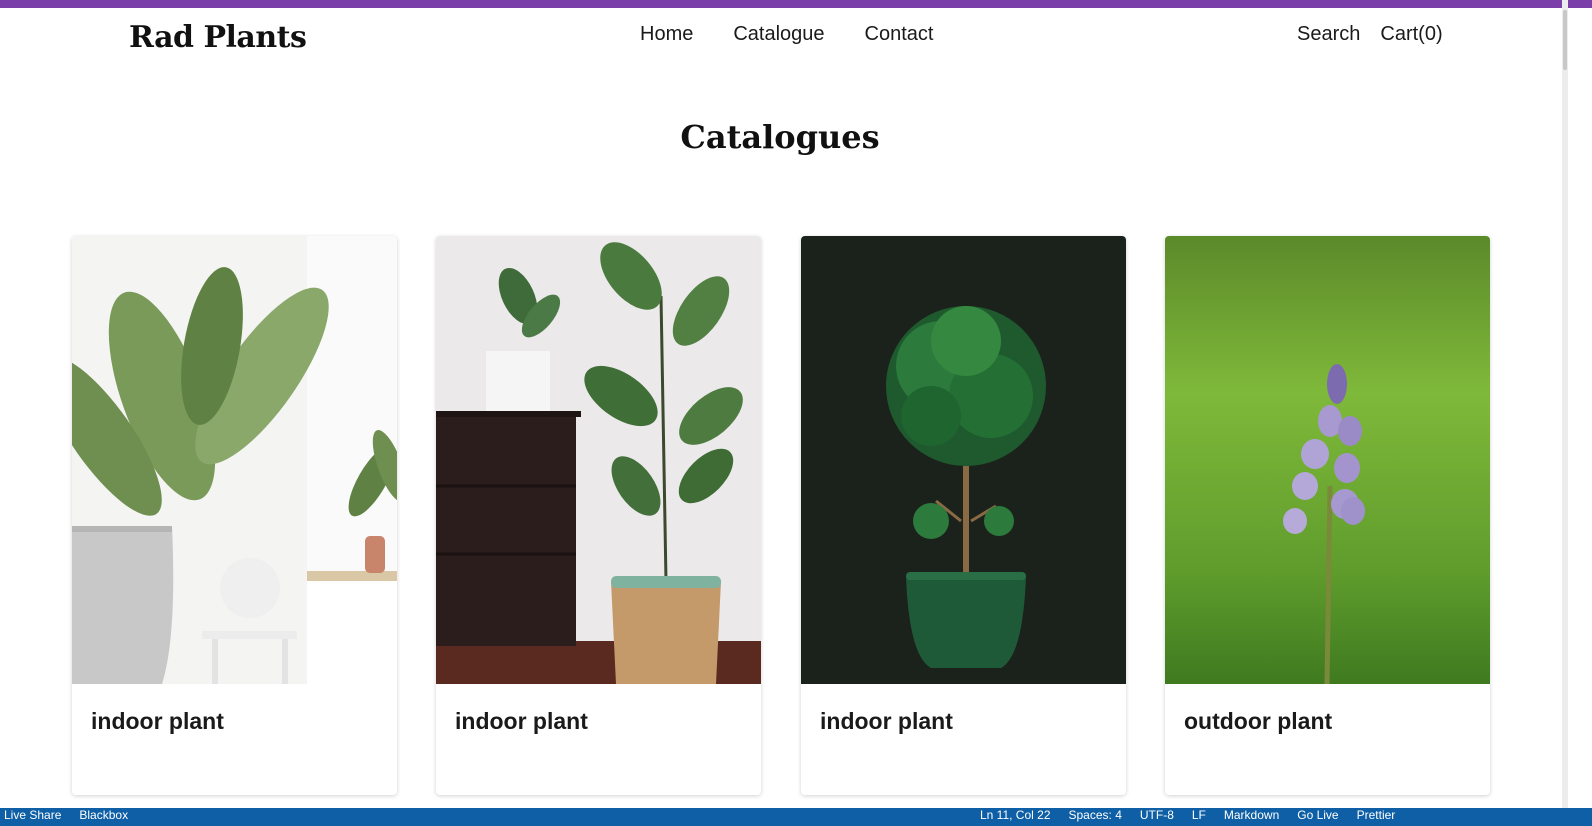  Describe the element at coordinates (103, 815) in the screenshot. I see `blackbox-button: Blackbox` at that location.